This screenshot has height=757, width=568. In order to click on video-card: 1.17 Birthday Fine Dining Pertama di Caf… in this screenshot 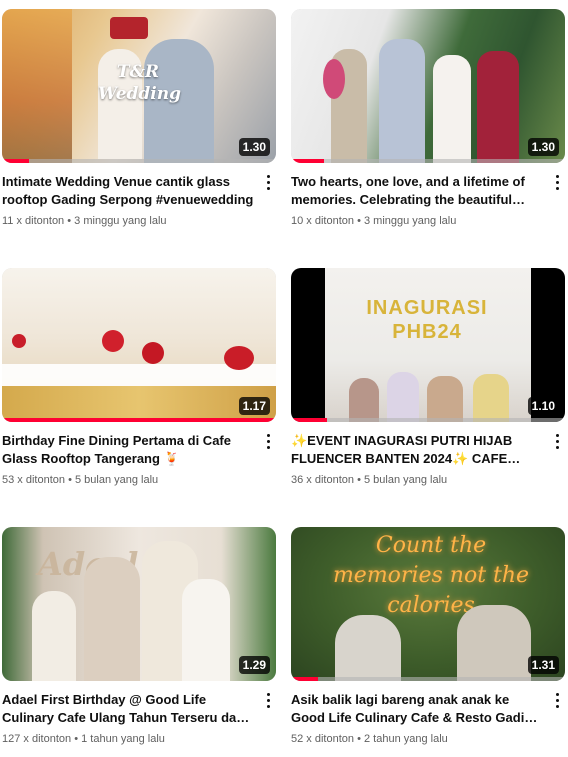, I will do `click(140, 378)`.